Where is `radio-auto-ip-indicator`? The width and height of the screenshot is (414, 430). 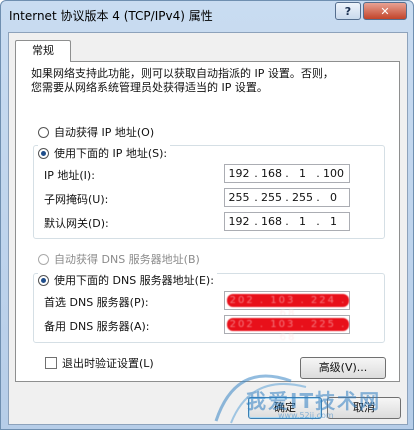
radio-auto-ip-indicator is located at coordinates (43, 132).